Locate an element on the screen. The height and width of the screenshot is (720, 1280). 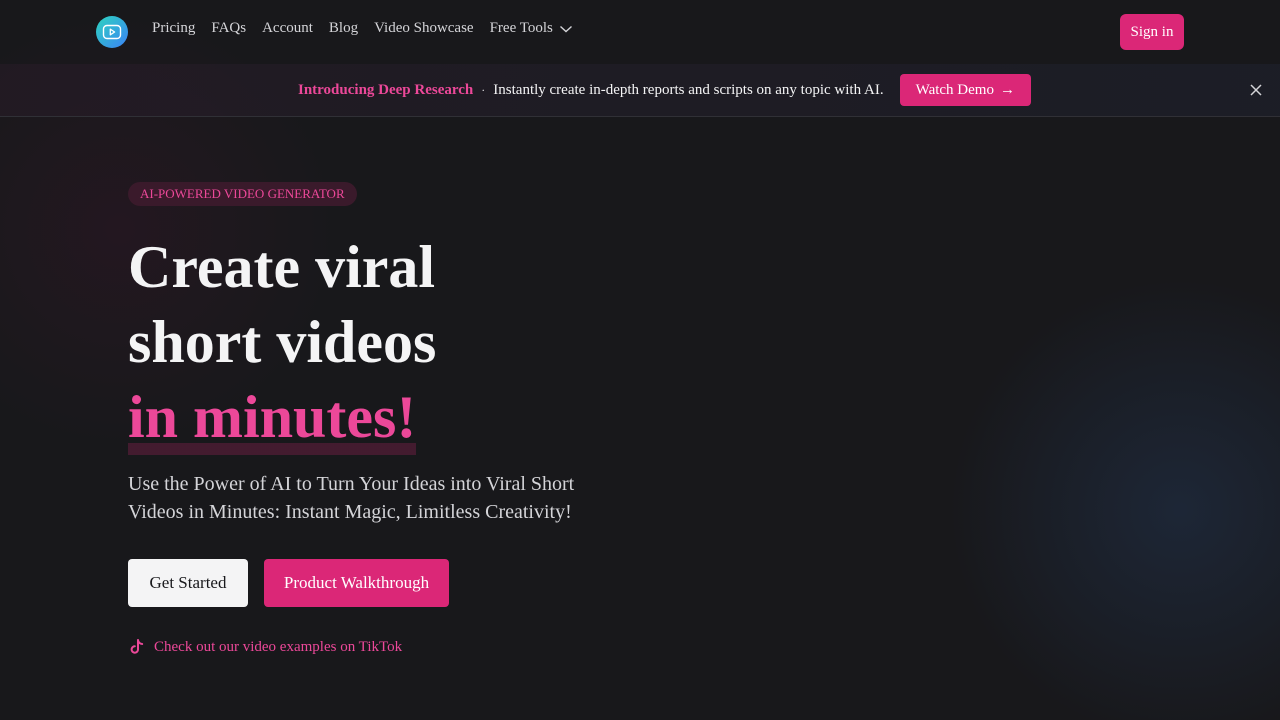
watch-demo-button: Watch Demo → is located at coordinates (965, 90).